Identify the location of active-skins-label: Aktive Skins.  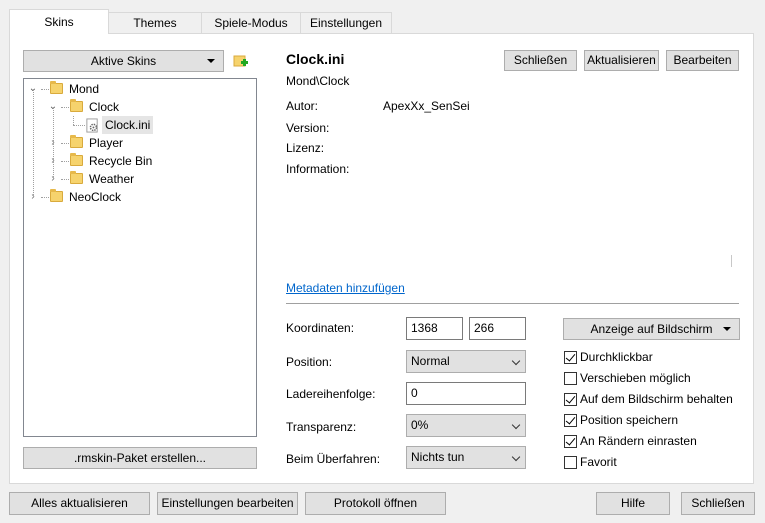
(123, 61).